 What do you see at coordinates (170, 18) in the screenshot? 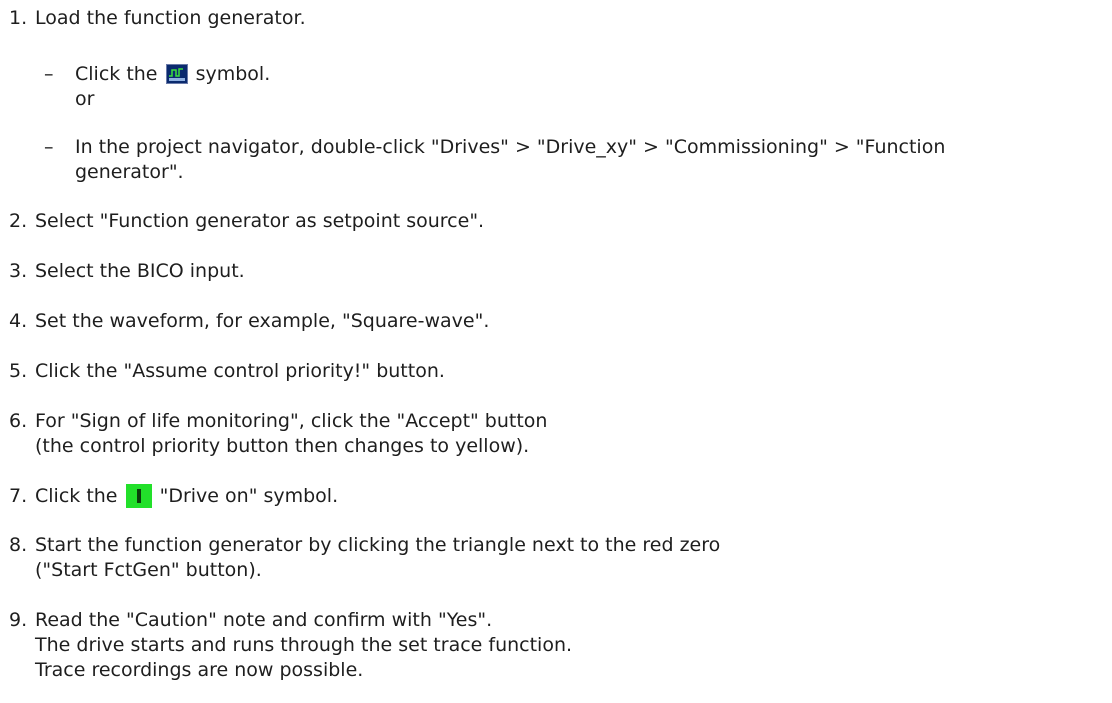
I see `step-text: Load the function generator.` at bounding box center [170, 18].